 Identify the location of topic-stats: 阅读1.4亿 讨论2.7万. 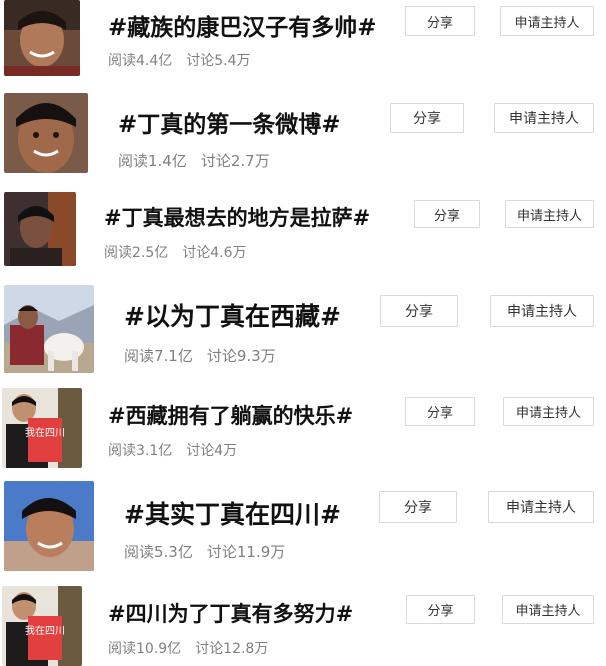
(201, 160).